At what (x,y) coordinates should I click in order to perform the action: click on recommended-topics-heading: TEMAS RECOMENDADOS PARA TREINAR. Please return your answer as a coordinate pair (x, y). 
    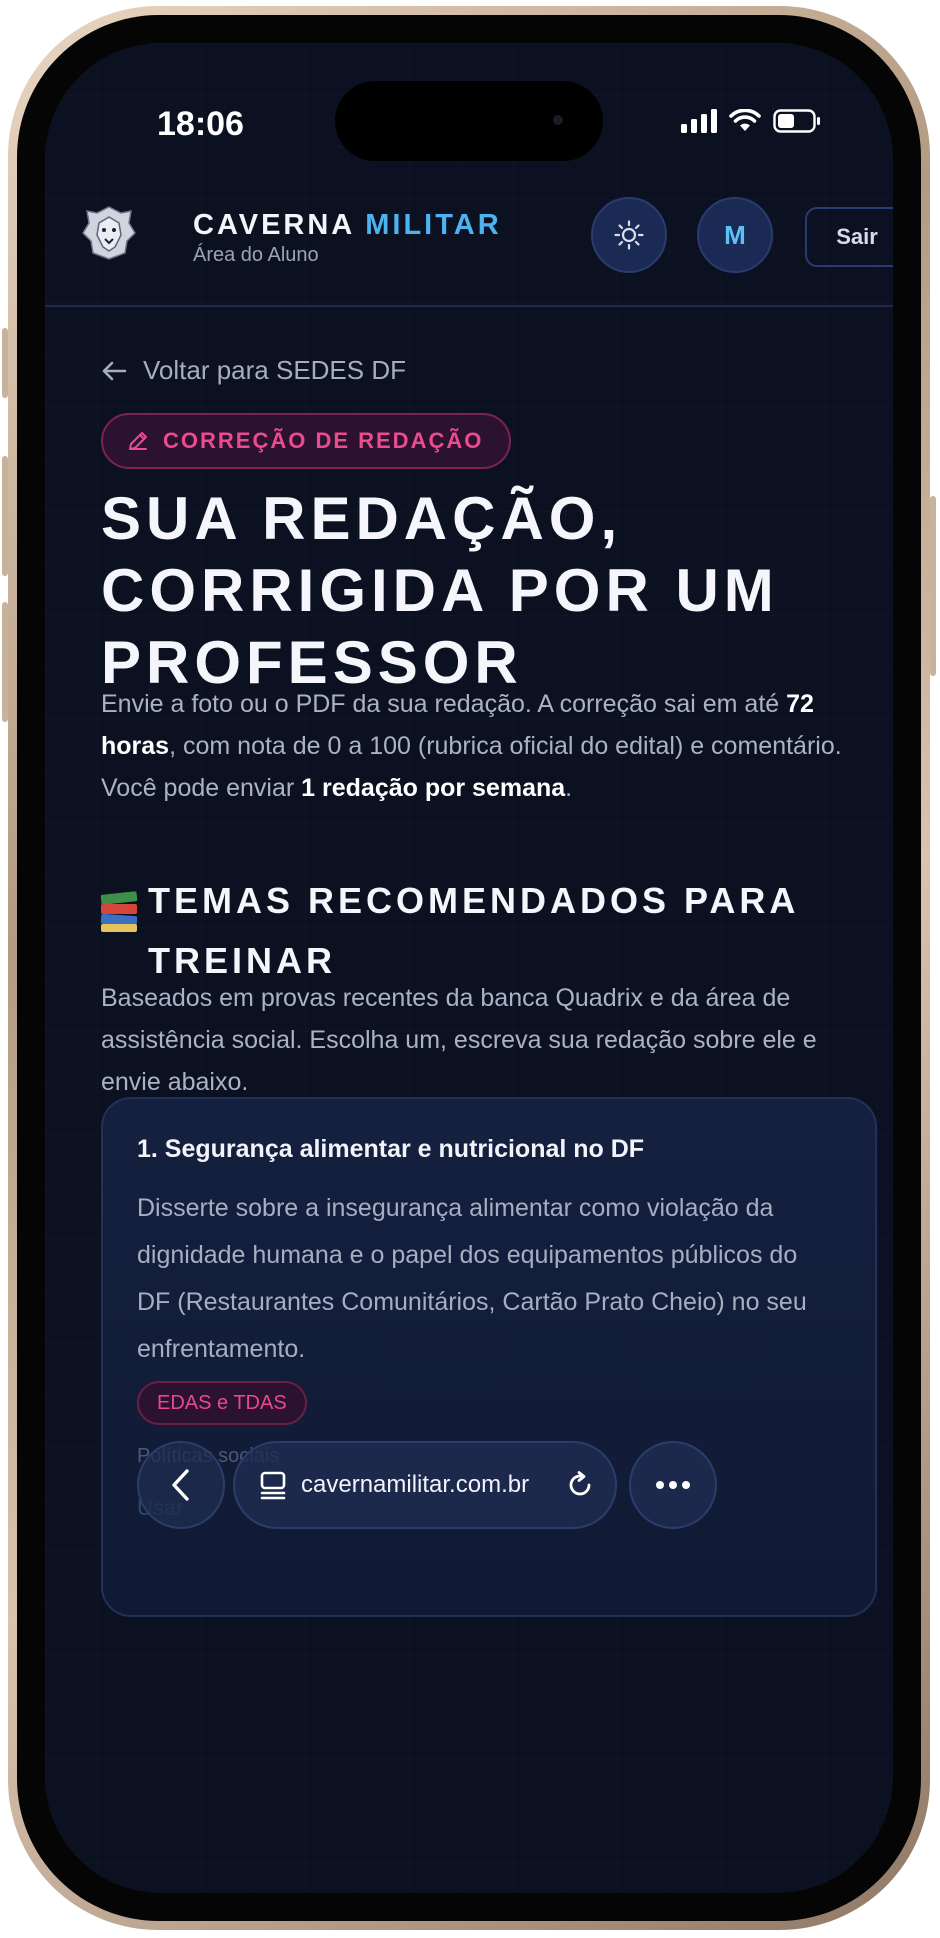
    Looking at the image, I should click on (490, 931).